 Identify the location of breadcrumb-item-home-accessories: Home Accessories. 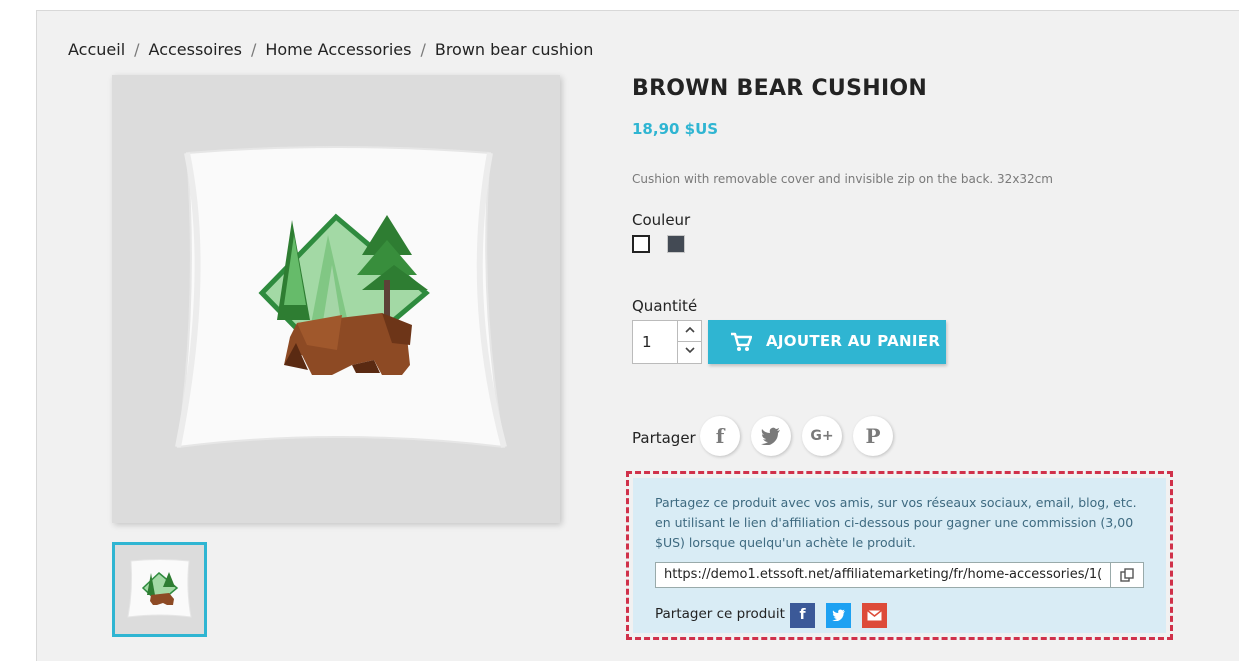
(338, 49).